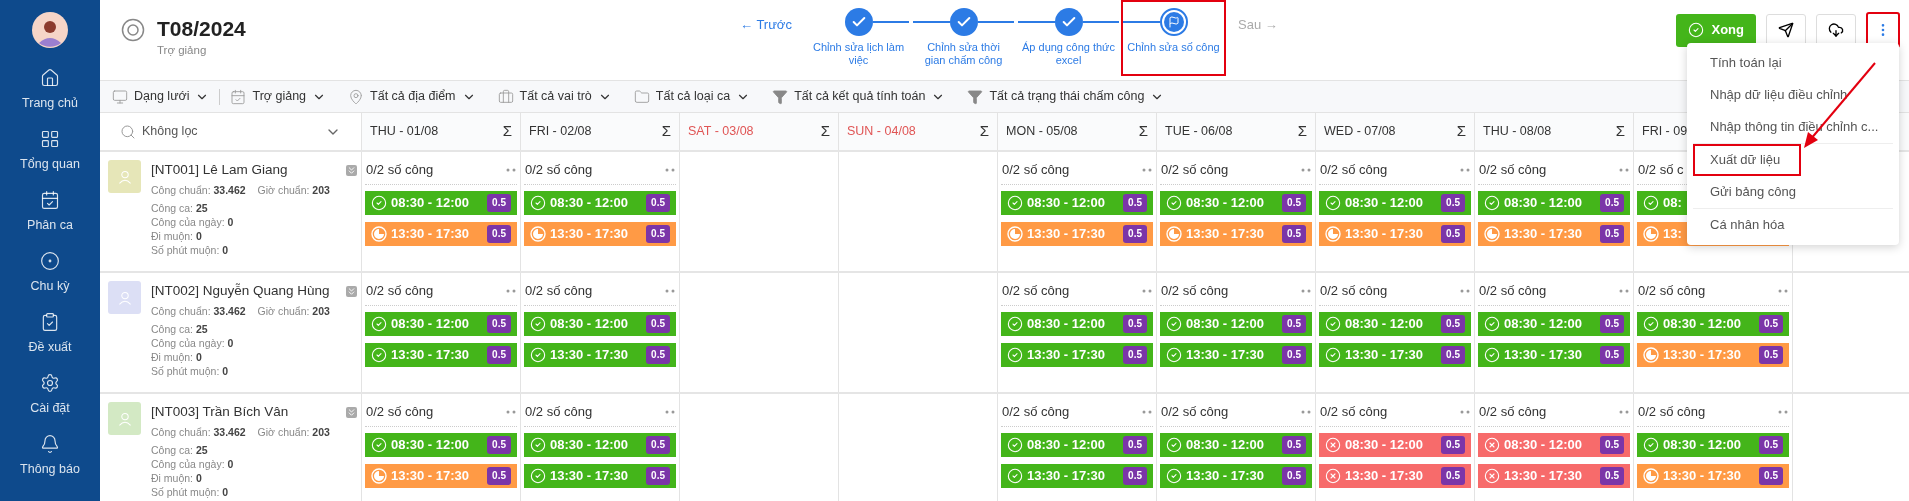 The height and width of the screenshot is (501, 1909). Describe the element at coordinates (240, 291) in the screenshot. I see `employee-name: [NT002] Nguyễn Quang Hùng` at that location.